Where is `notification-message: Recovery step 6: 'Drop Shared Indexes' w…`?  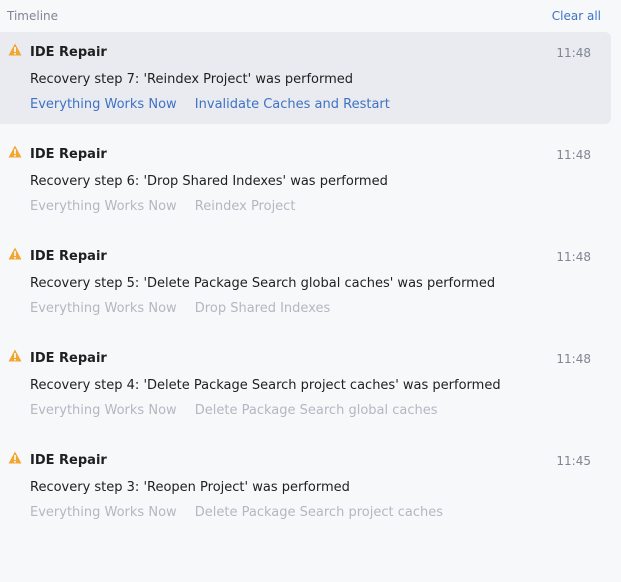 notification-message: Recovery step 6: 'Drop Shared Indexes' w… is located at coordinates (209, 181).